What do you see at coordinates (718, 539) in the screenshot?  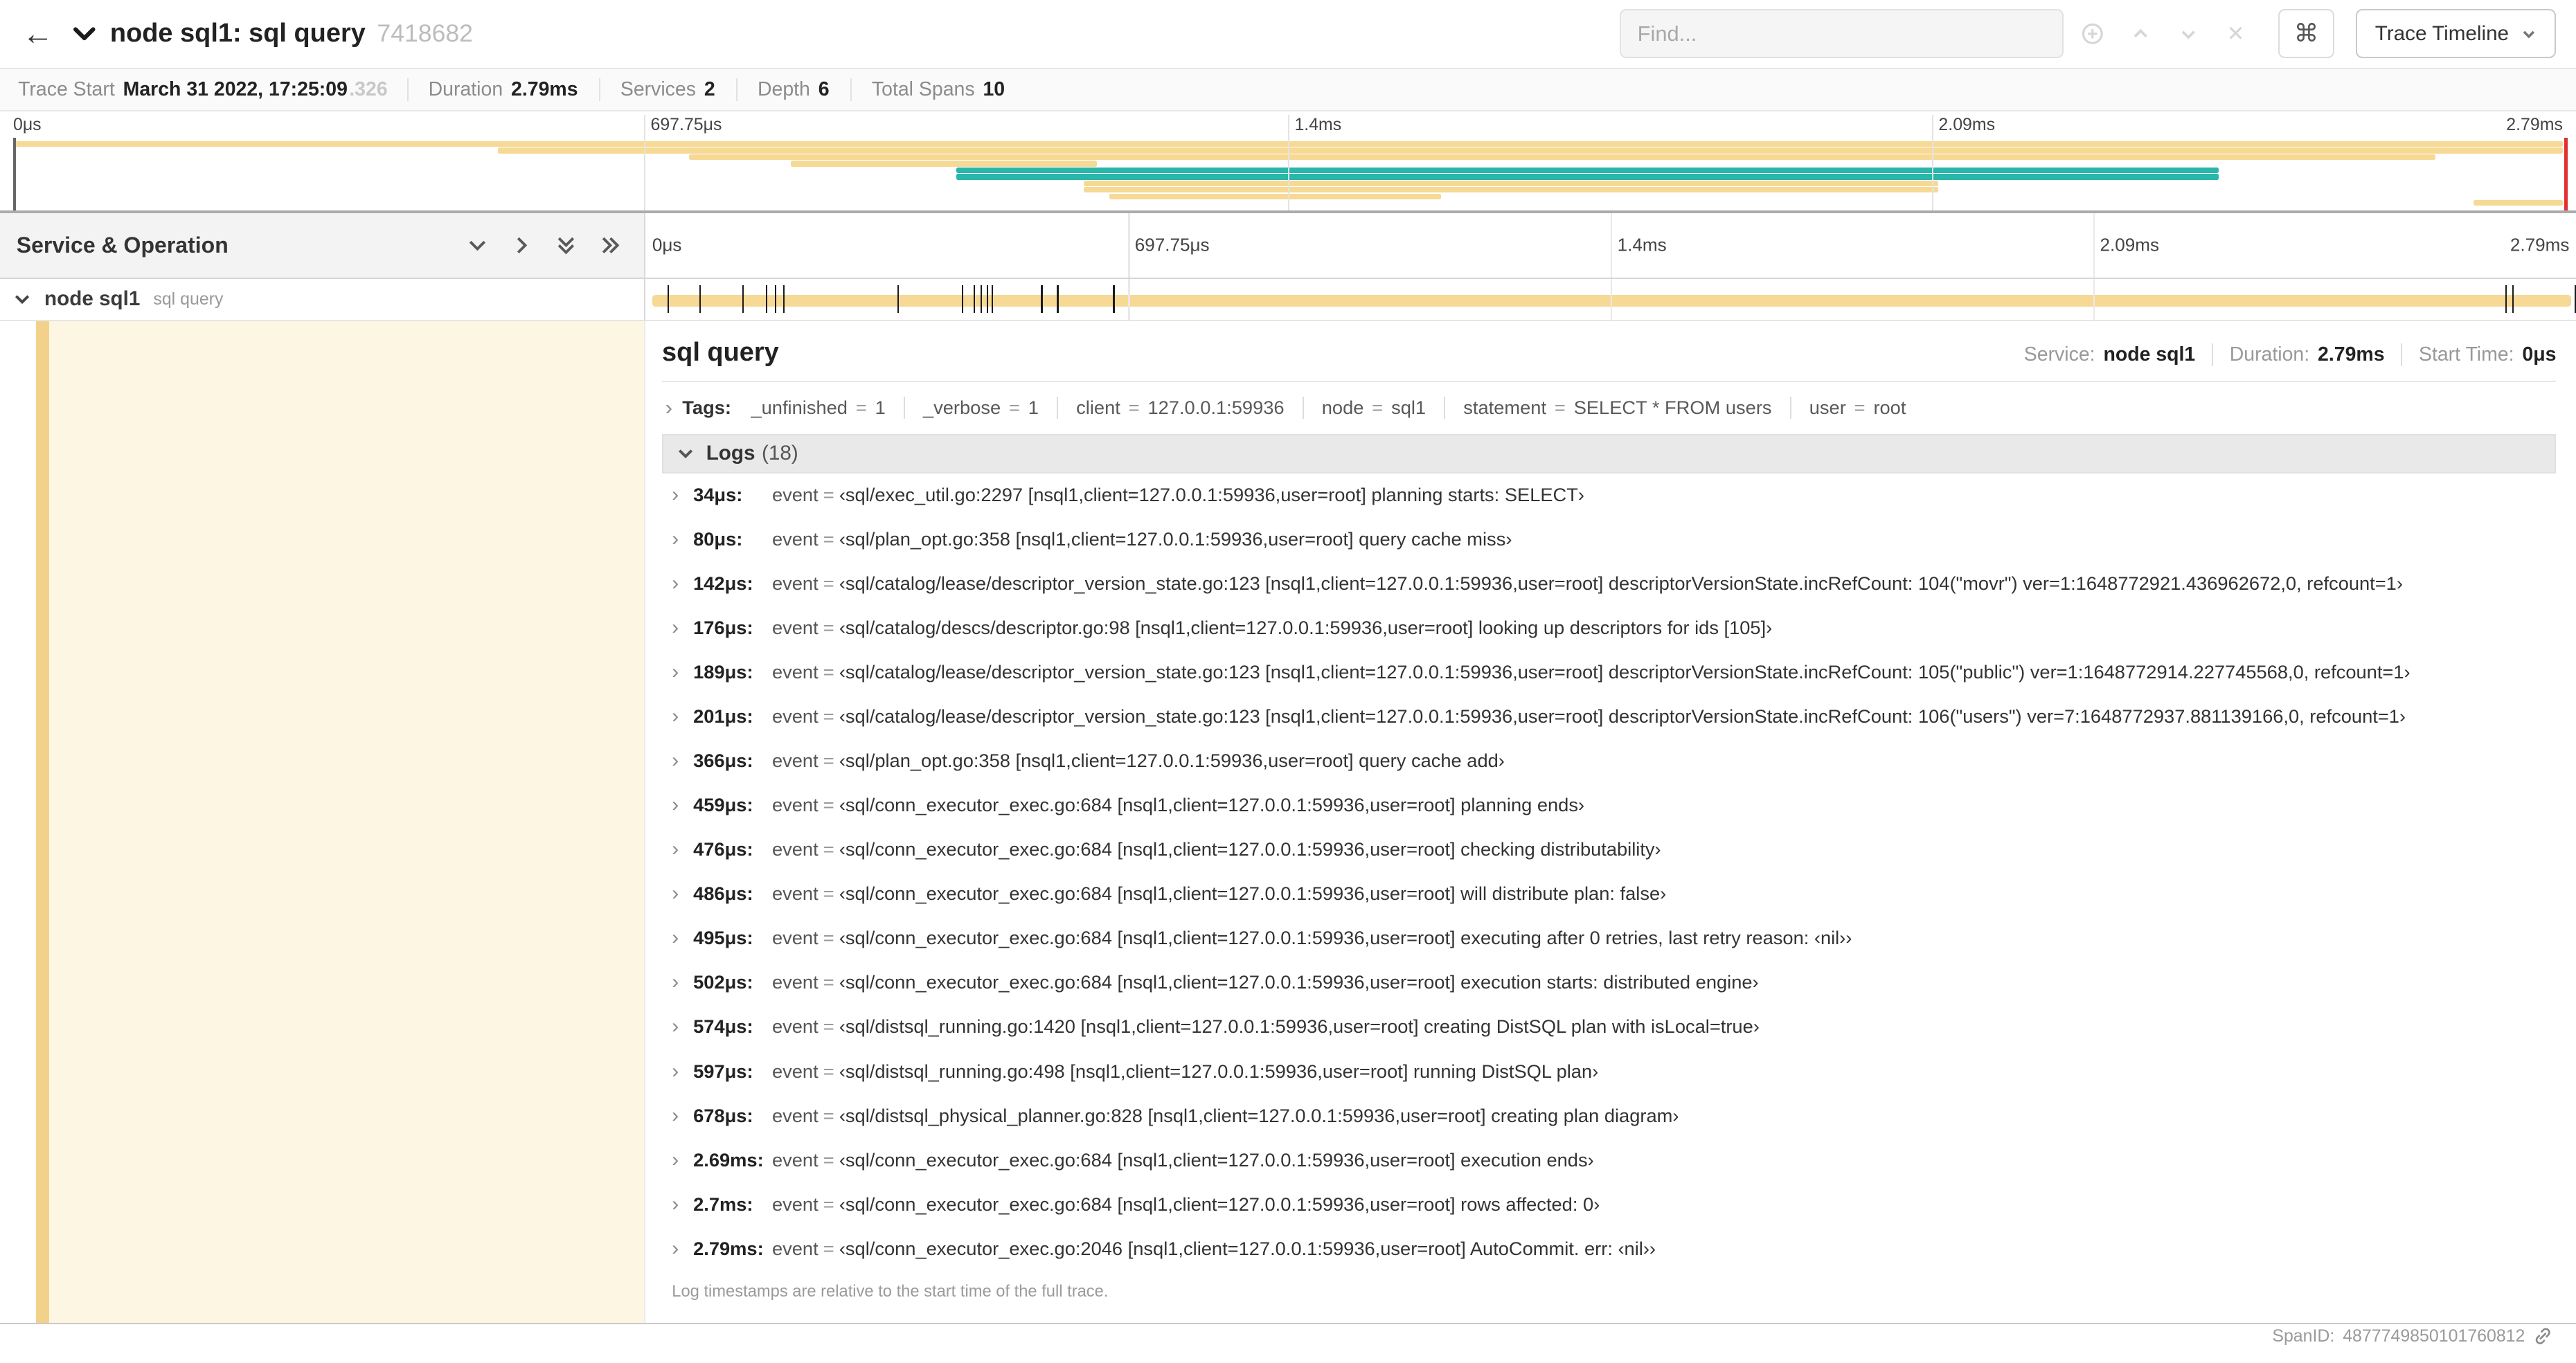 I see `log-timestamp: 80μs:` at bounding box center [718, 539].